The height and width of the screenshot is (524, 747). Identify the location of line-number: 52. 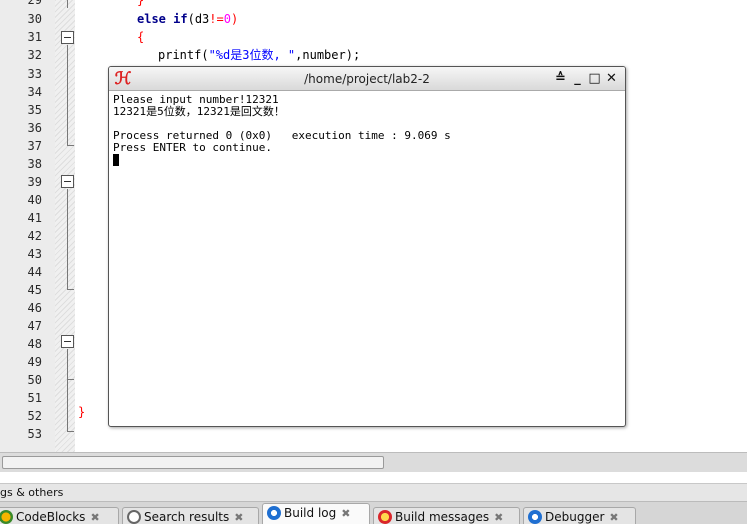
(34, 416).